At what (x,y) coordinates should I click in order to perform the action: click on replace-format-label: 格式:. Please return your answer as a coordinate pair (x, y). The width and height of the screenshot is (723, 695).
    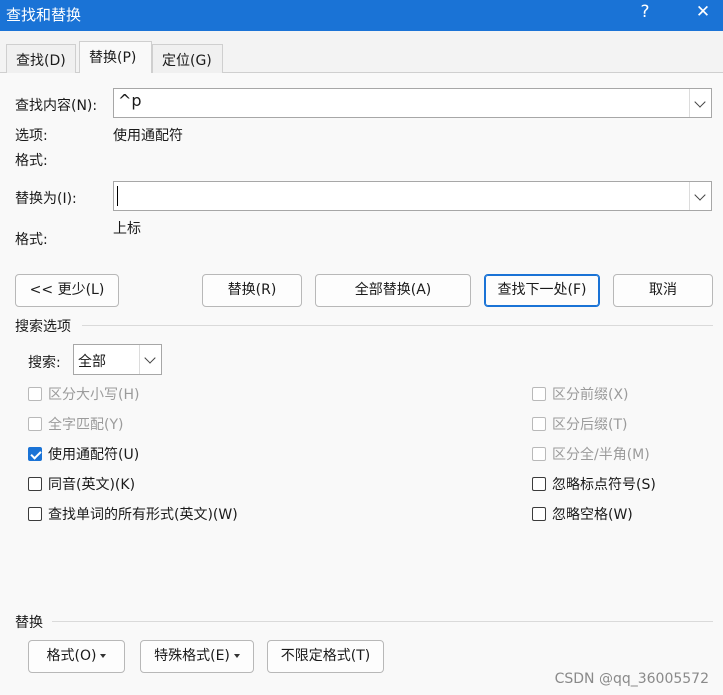
    Looking at the image, I should click on (31, 240).